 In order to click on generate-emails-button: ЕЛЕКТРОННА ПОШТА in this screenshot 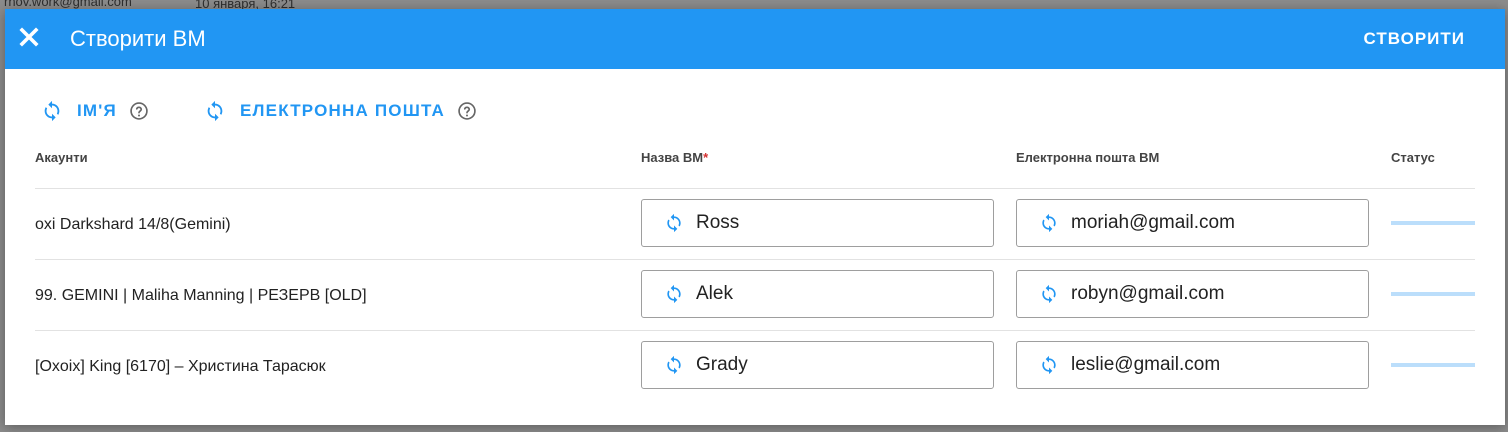, I will do `click(340, 111)`.